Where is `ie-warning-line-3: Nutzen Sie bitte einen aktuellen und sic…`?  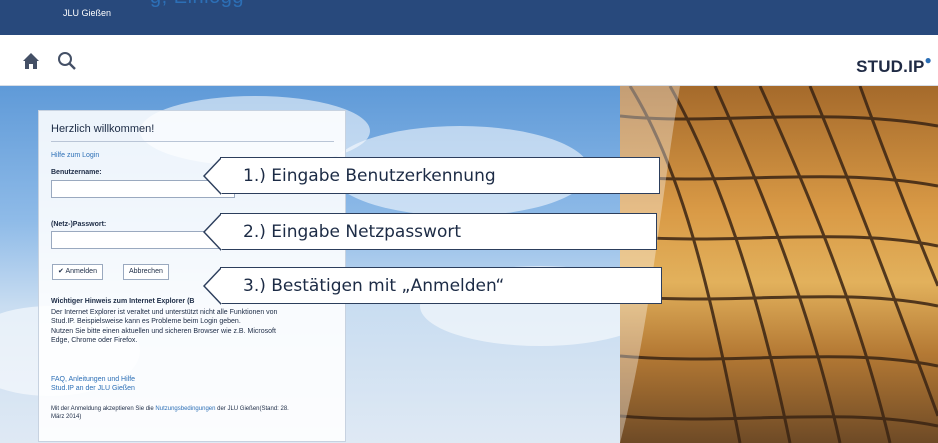
ie-warning-line-3: Nutzen Sie bitte einen aktuellen und sic… is located at coordinates (163, 331).